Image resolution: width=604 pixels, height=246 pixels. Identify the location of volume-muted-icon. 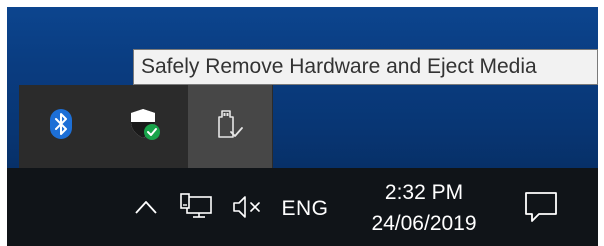
(247, 209).